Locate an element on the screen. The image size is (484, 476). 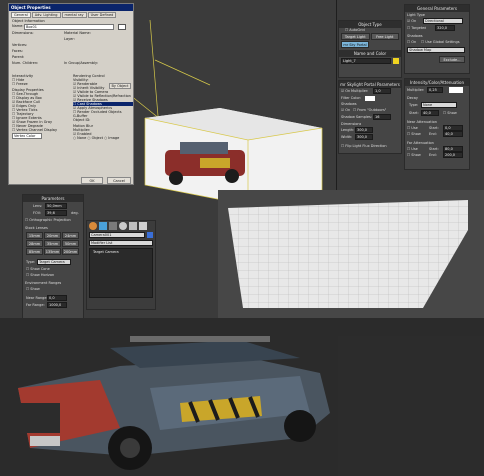
ortho-label: Orthographic Projection is located at coordinates (50, 220).